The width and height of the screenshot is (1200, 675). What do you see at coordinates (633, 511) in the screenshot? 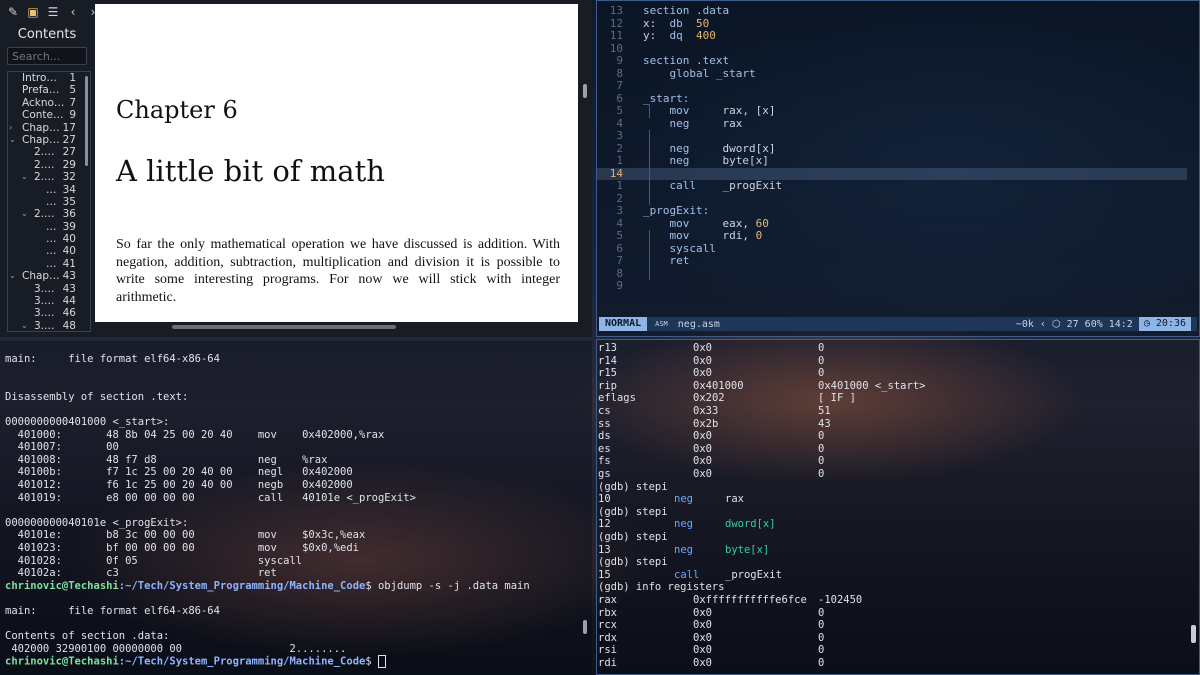
I see `gdb-command: (gdb) stepi` at bounding box center [633, 511].